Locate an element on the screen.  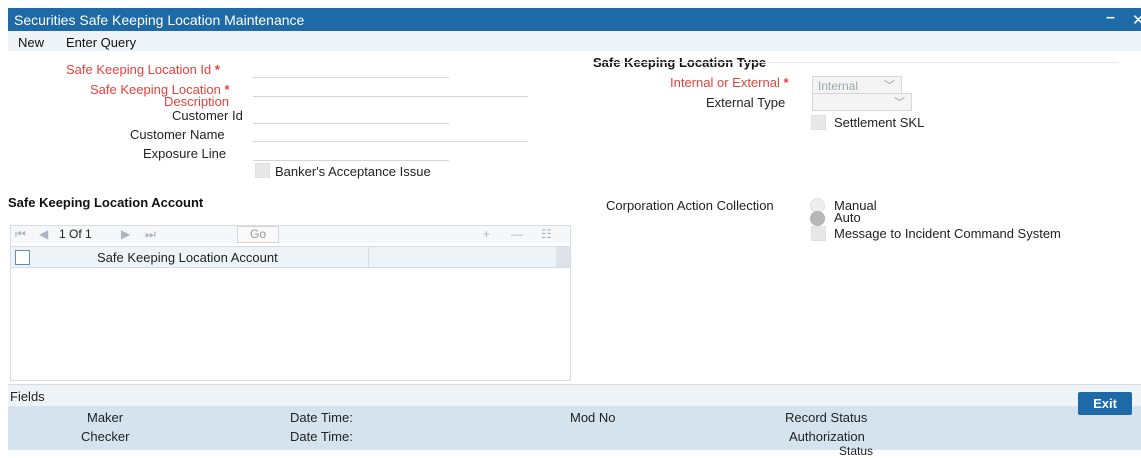
exposure-line-input is located at coordinates (351, 160).